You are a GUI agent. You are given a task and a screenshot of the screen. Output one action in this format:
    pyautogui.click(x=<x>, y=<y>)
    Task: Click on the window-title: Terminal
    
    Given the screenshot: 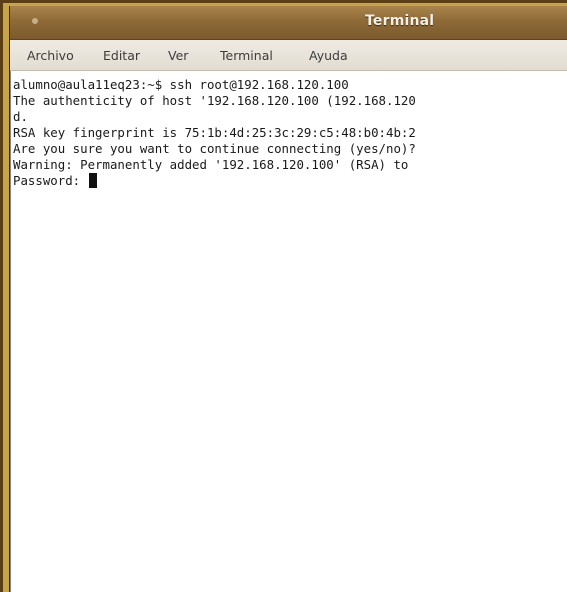 What is the action you would take?
    pyautogui.click(x=400, y=21)
    